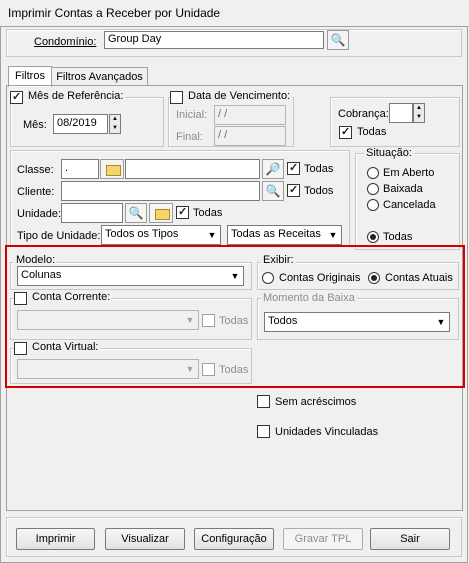 The height and width of the screenshot is (563, 469). What do you see at coordinates (357, 322) in the screenshot?
I see `momento-baixa-select: Todos ▼` at bounding box center [357, 322].